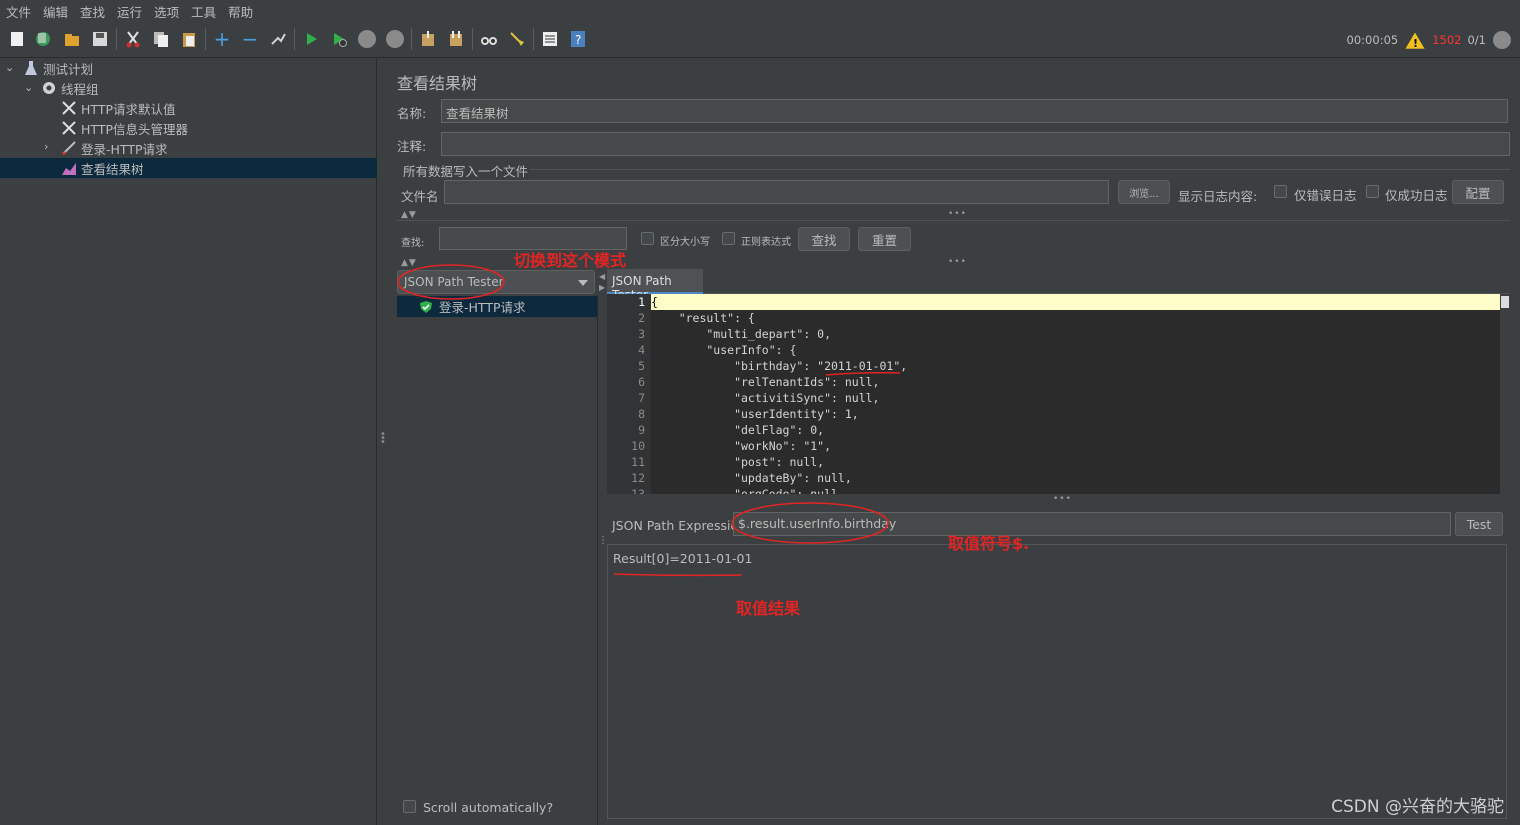 Image resolution: width=1520 pixels, height=825 pixels. I want to click on regex-checkbox, so click(728, 238).